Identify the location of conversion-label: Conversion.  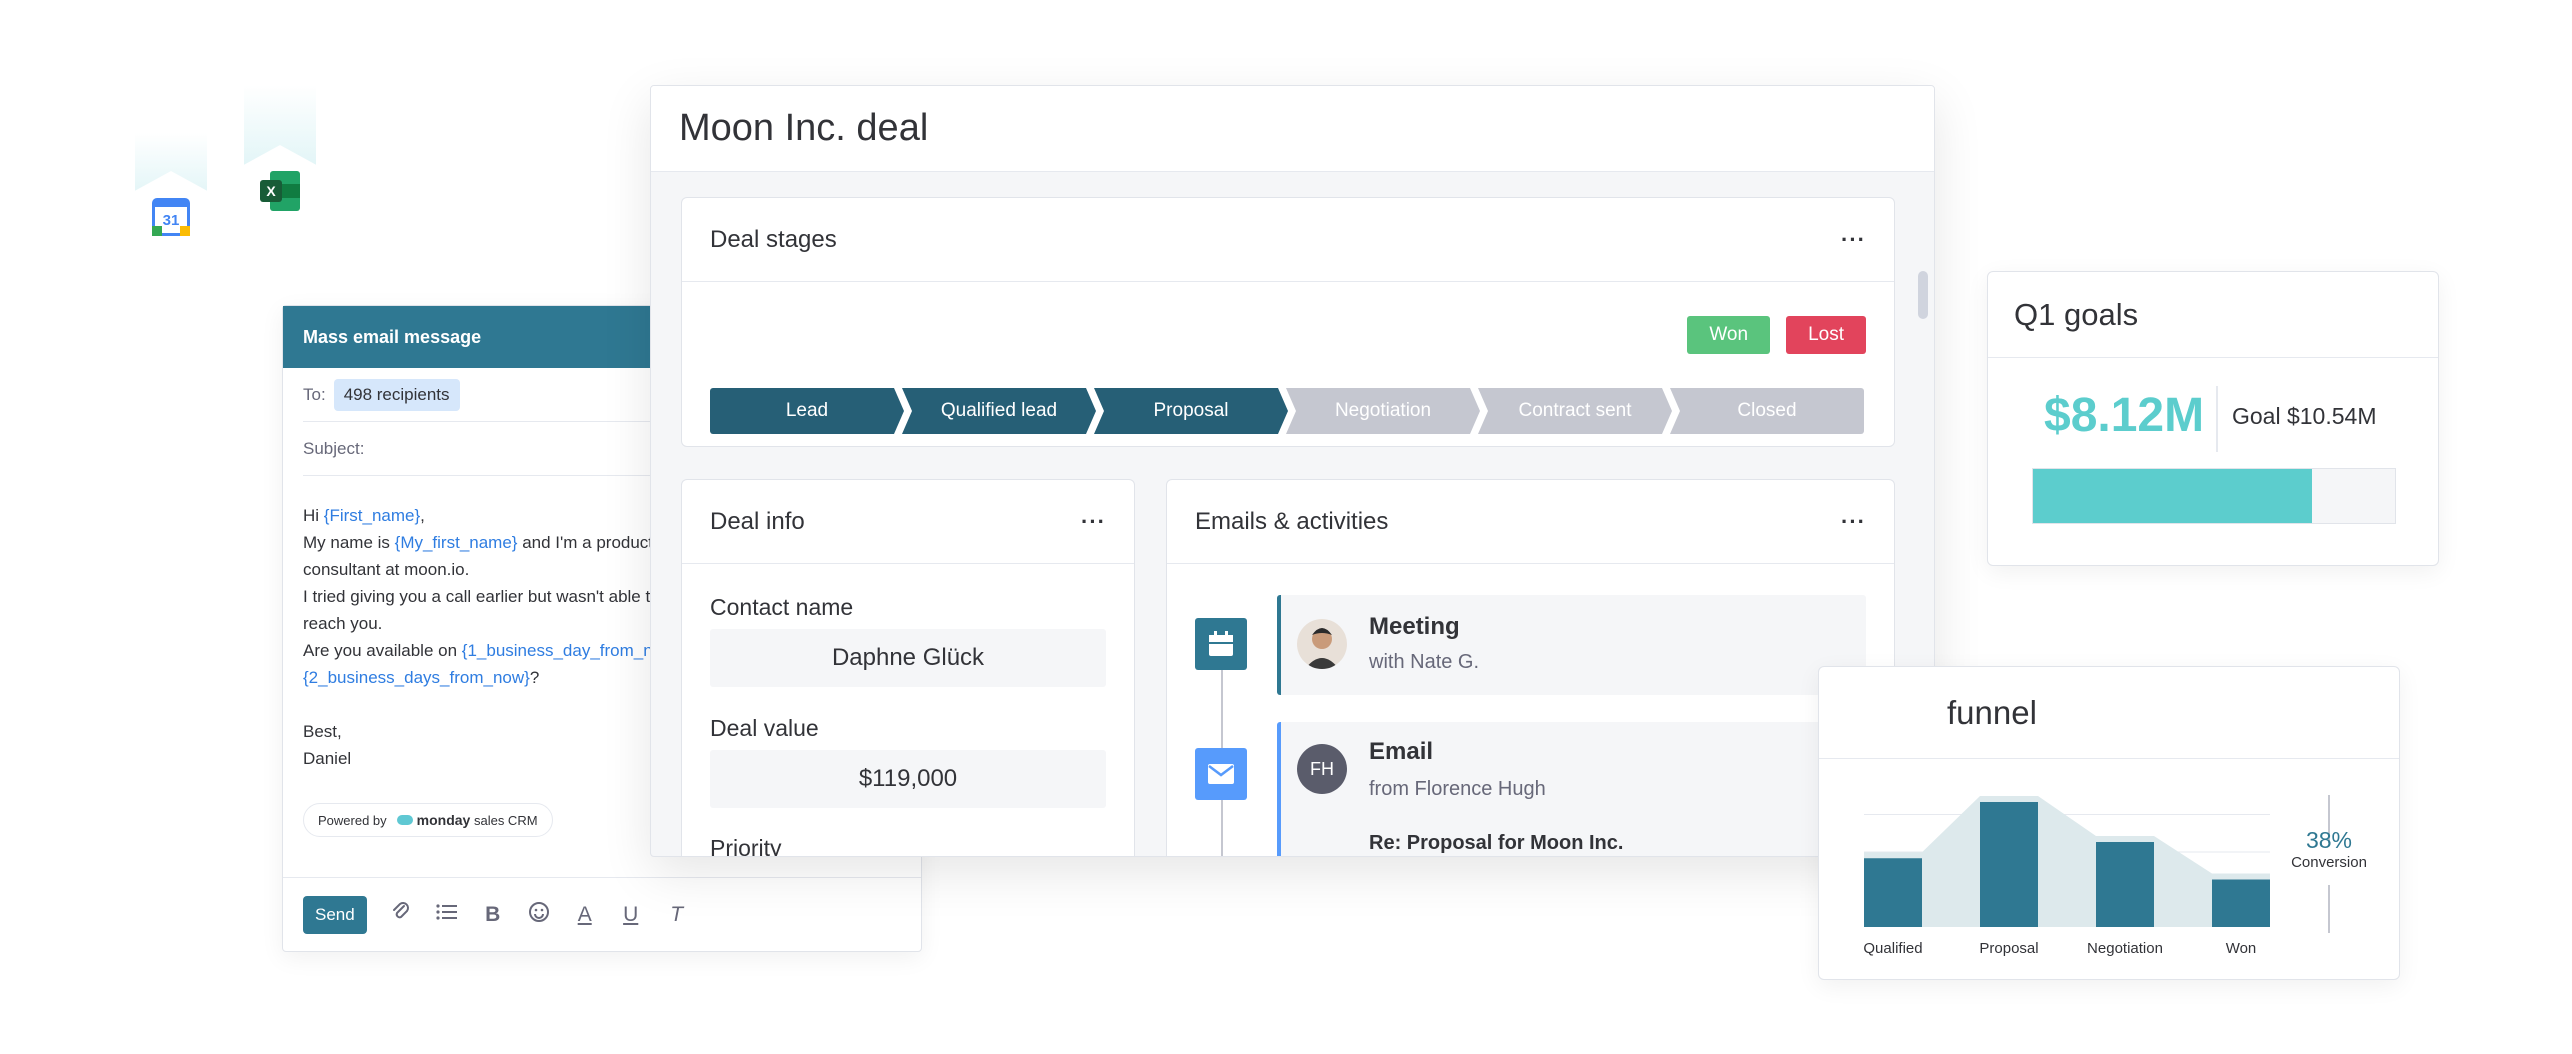
(2329, 862).